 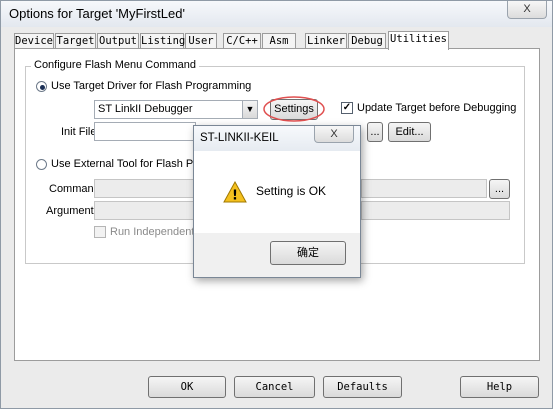 I want to click on cancel-button: Cancel, so click(x=274, y=387).